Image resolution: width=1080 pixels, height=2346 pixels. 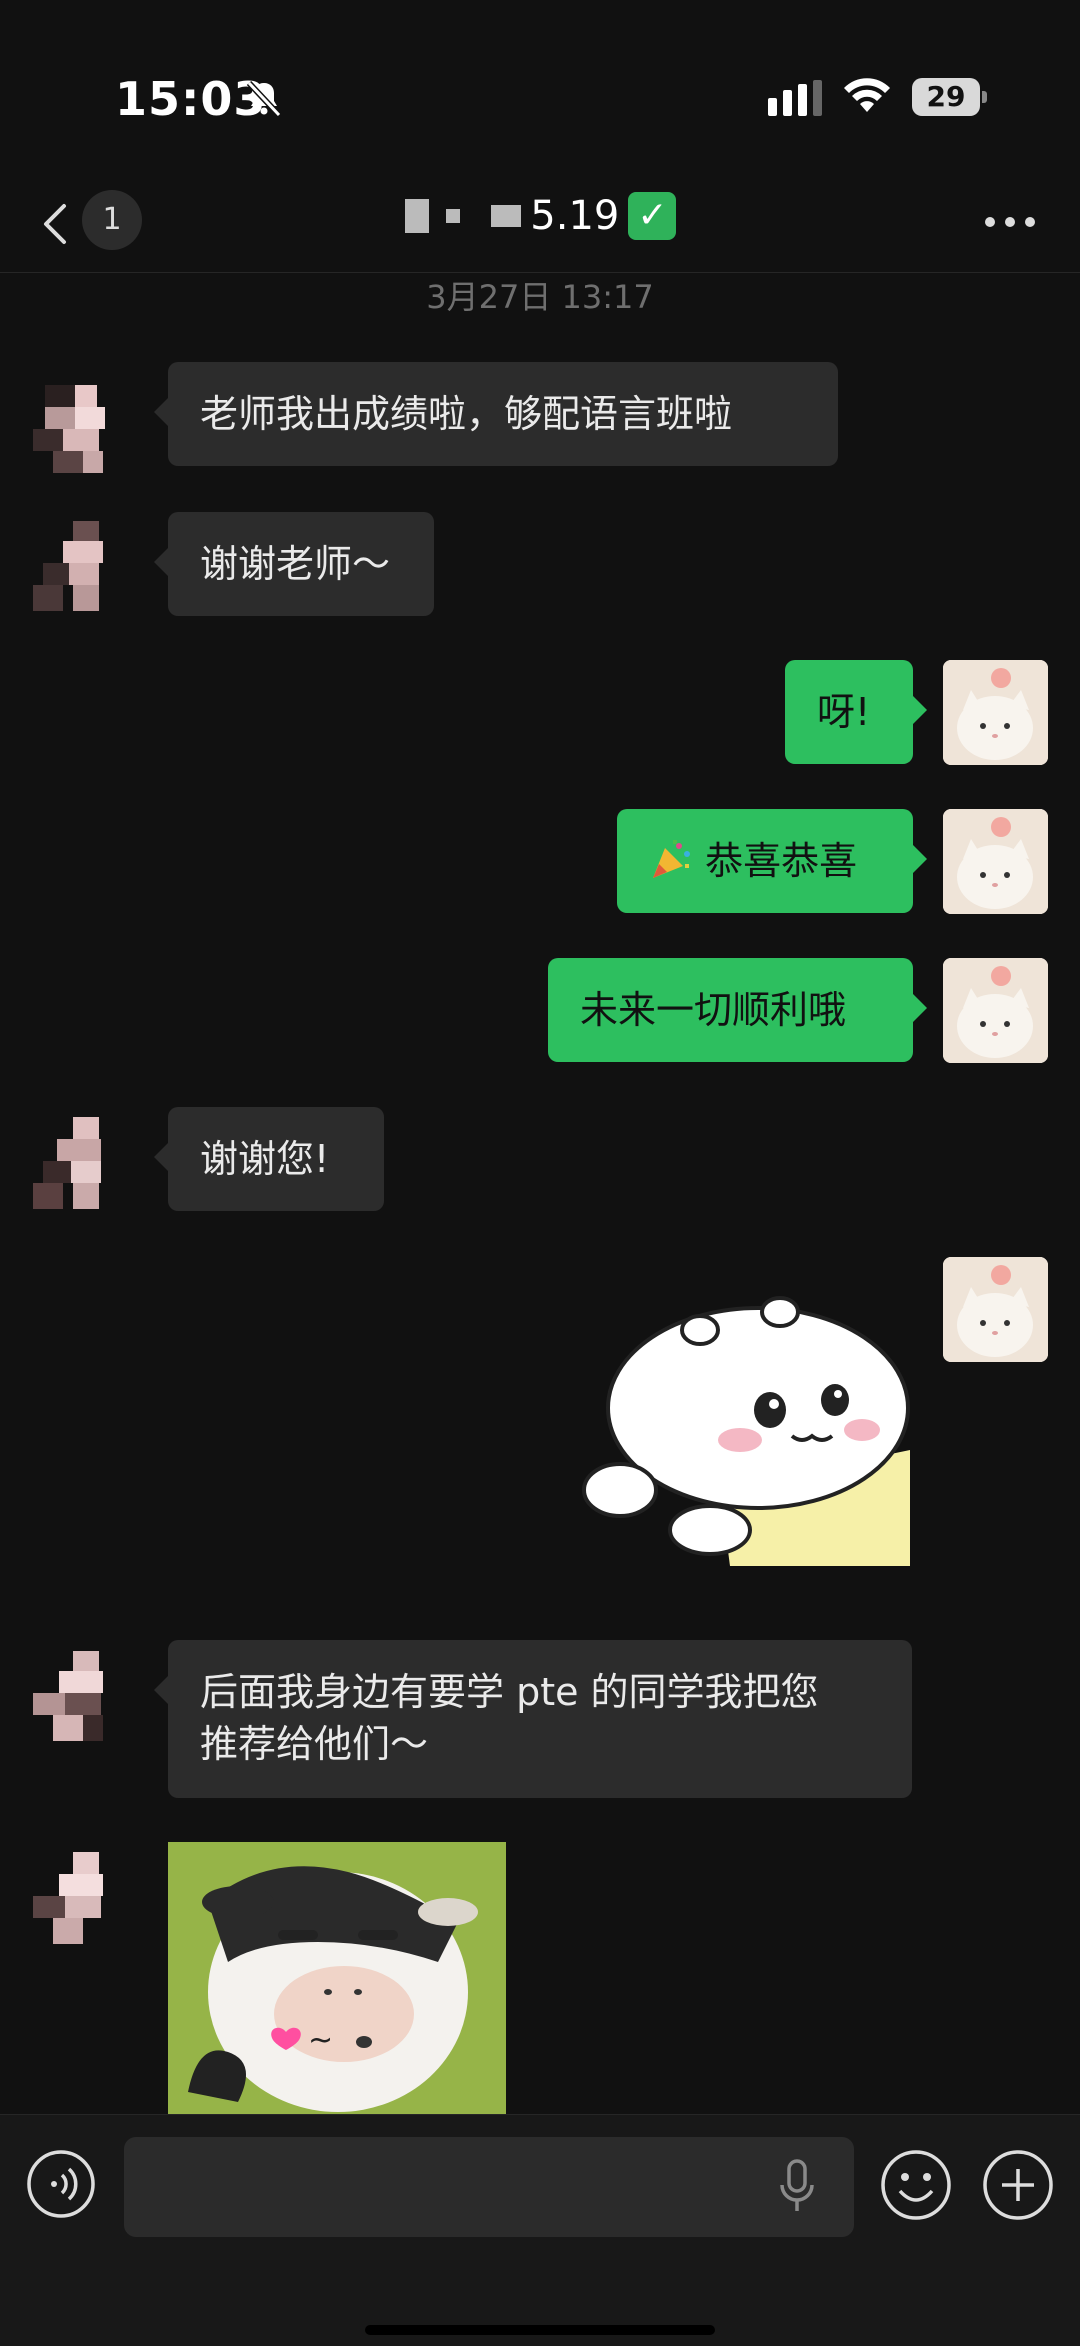 I want to click on home-indicator, so click(x=540, y=2330).